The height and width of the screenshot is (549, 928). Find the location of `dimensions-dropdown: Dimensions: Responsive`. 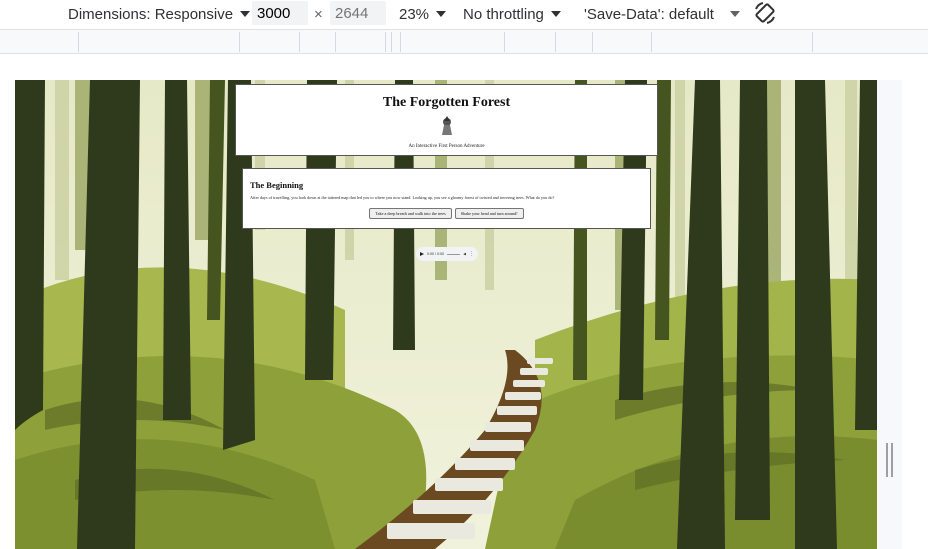

dimensions-dropdown: Dimensions: Responsive is located at coordinates (159, 14).